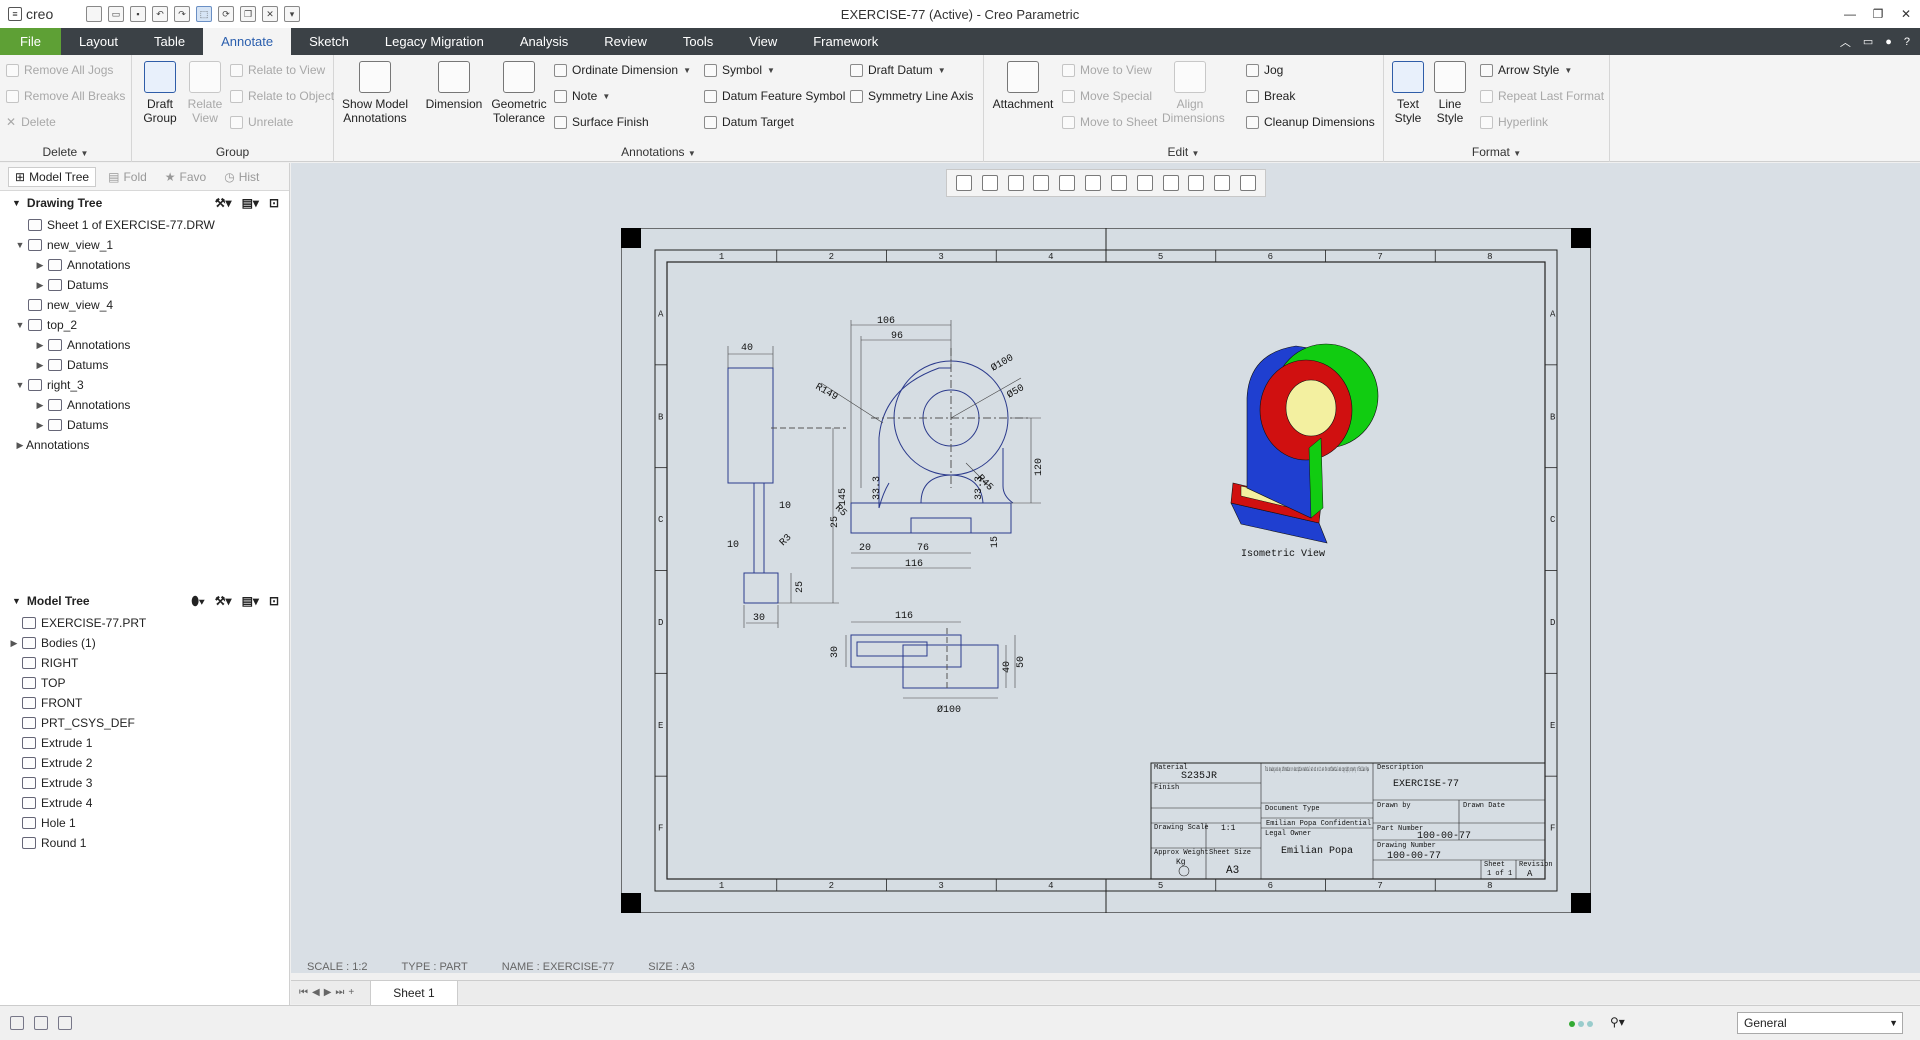 The height and width of the screenshot is (1040, 1920). What do you see at coordinates (160, 93) in the screenshot?
I see `draft-group-button: Draft Group` at bounding box center [160, 93].